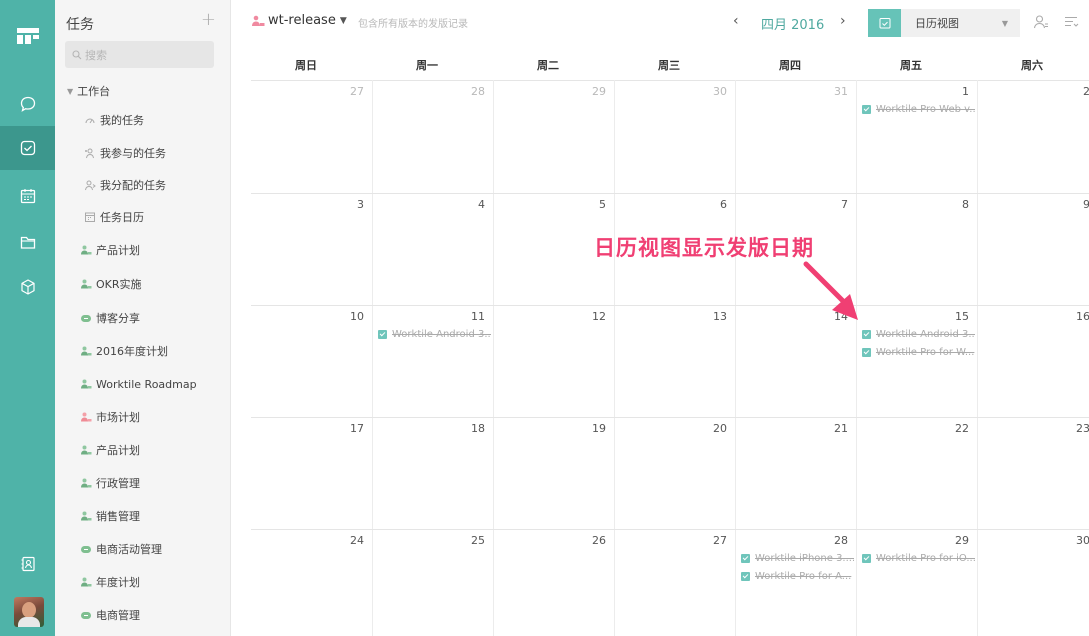  Describe the element at coordinates (674, 361) in the screenshot. I see `day-cell: 13` at that location.